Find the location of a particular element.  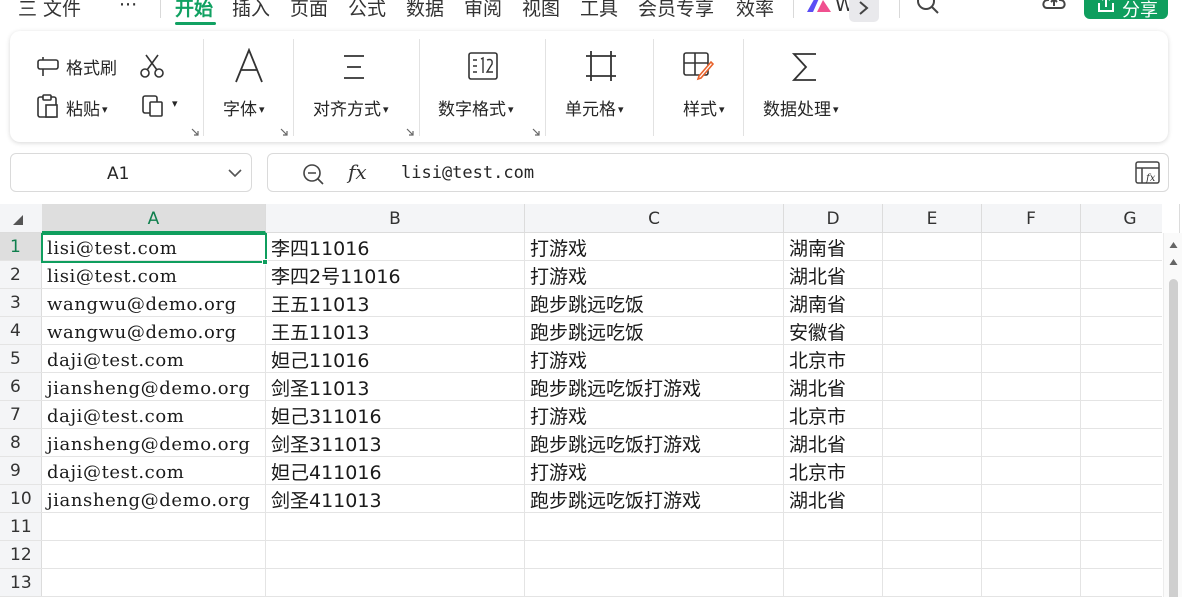

cut-icon is located at coordinates (152, 68).